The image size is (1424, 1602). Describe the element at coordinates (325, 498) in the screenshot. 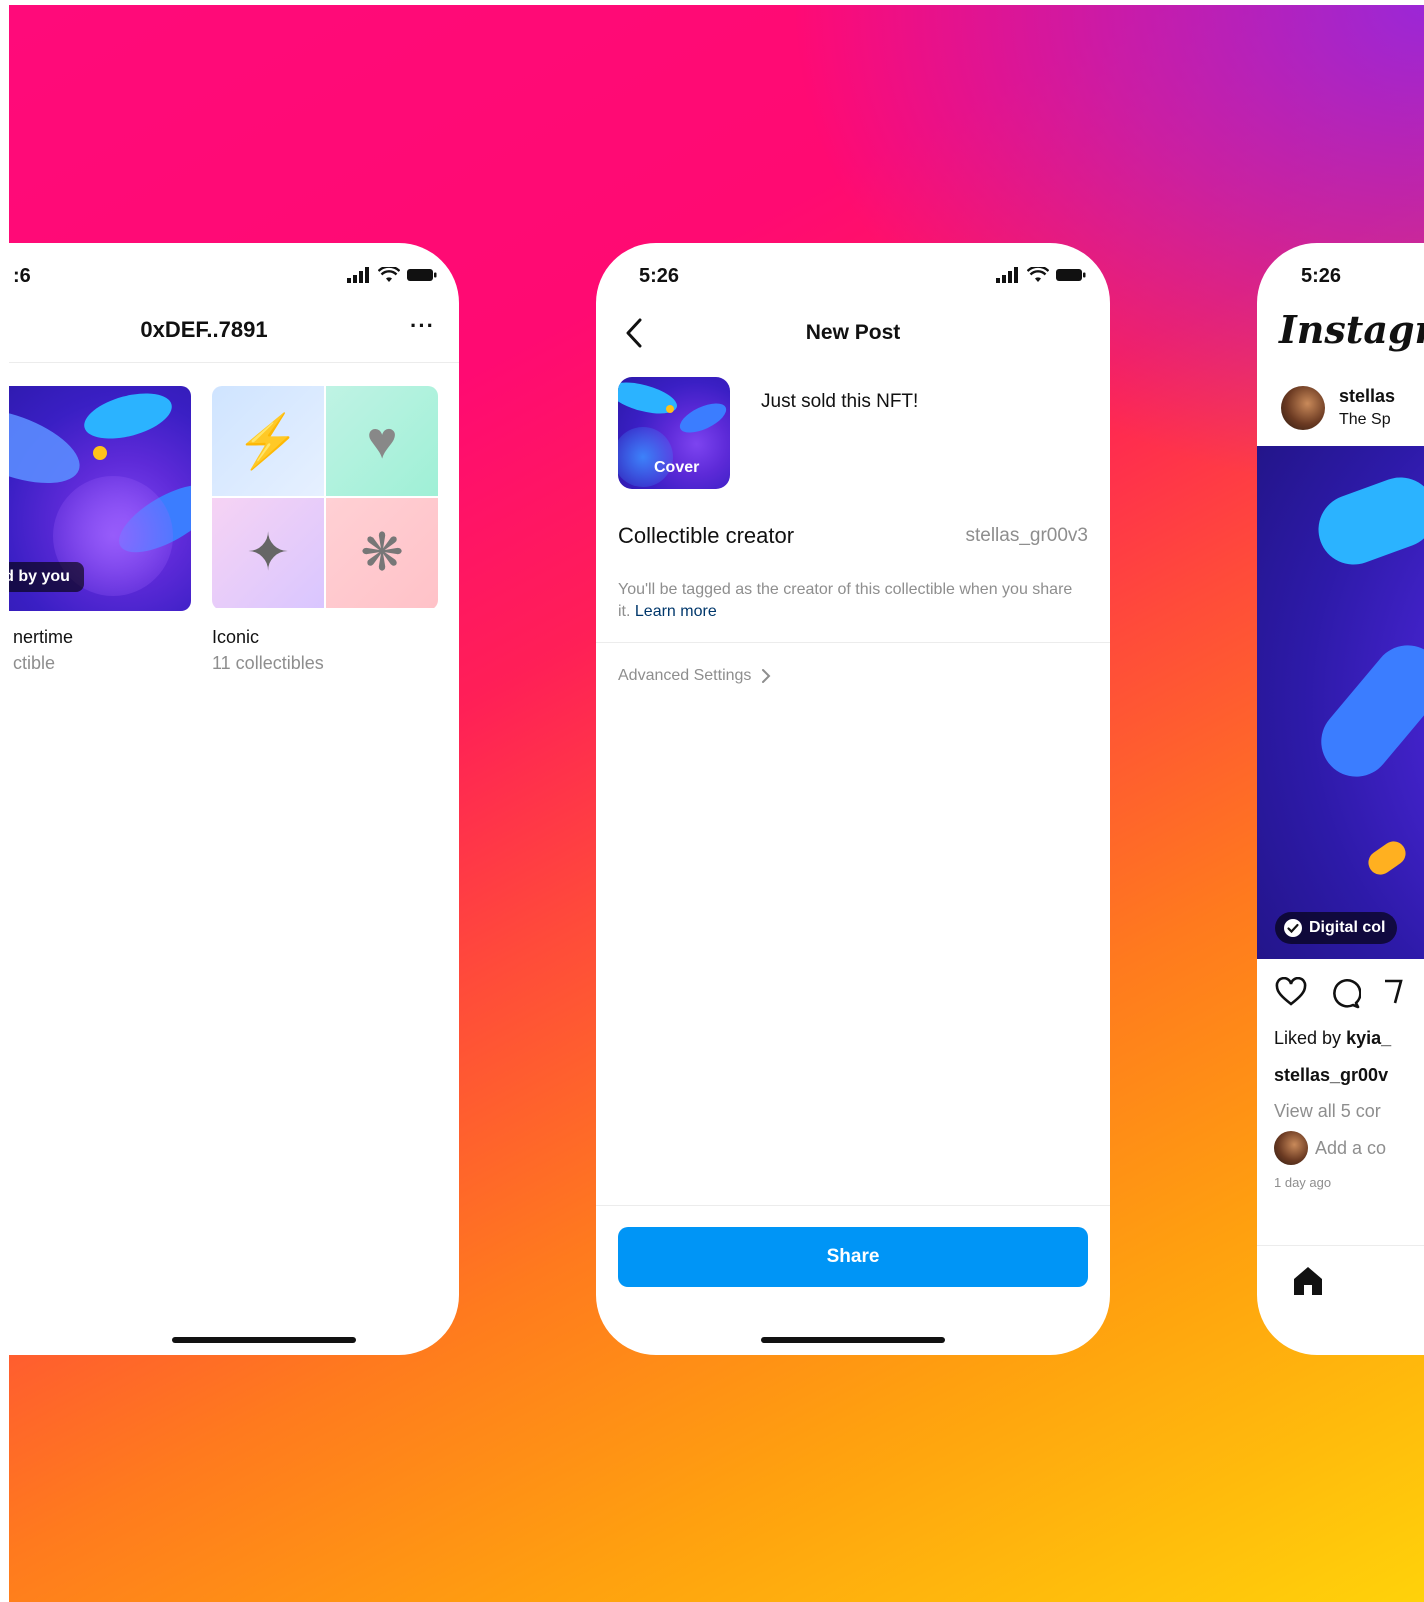

I see `collection-grid: ⚡ ♥ ✦ ❋` at that location.